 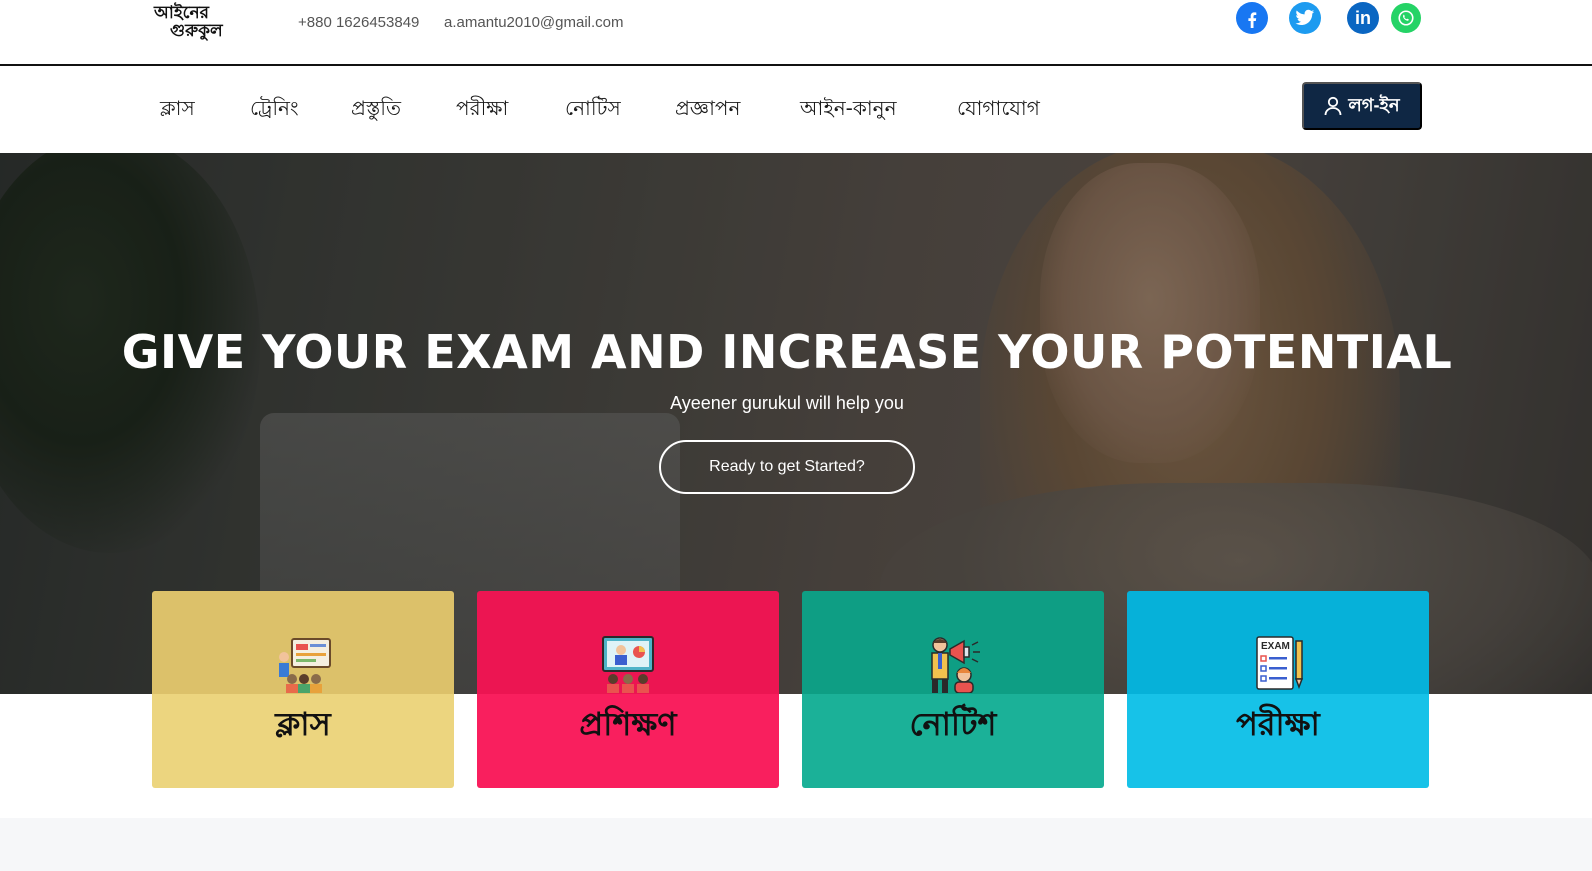 What do you see at coordinates (1333, 106) in the screenshot?
I see `user-icon` at bounding box center [1333, 106].